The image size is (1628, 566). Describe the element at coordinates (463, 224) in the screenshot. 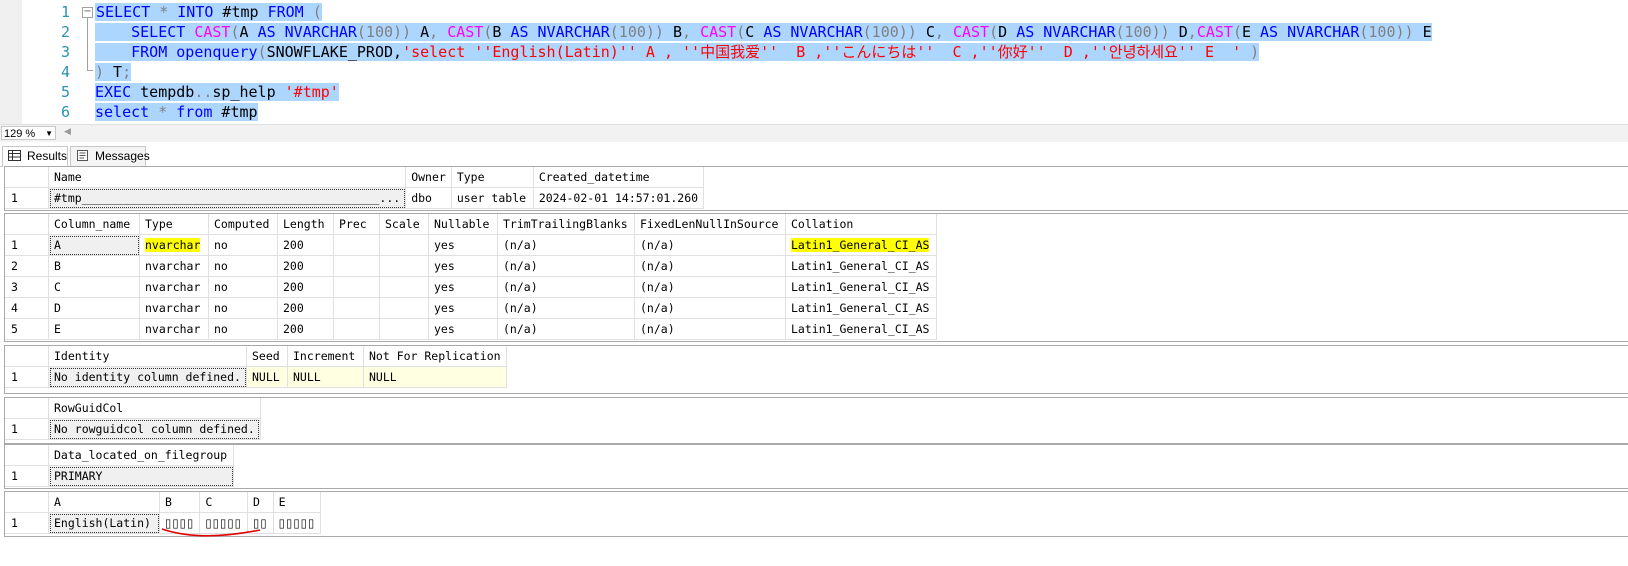

I see `column-header: Nullable` at that location.